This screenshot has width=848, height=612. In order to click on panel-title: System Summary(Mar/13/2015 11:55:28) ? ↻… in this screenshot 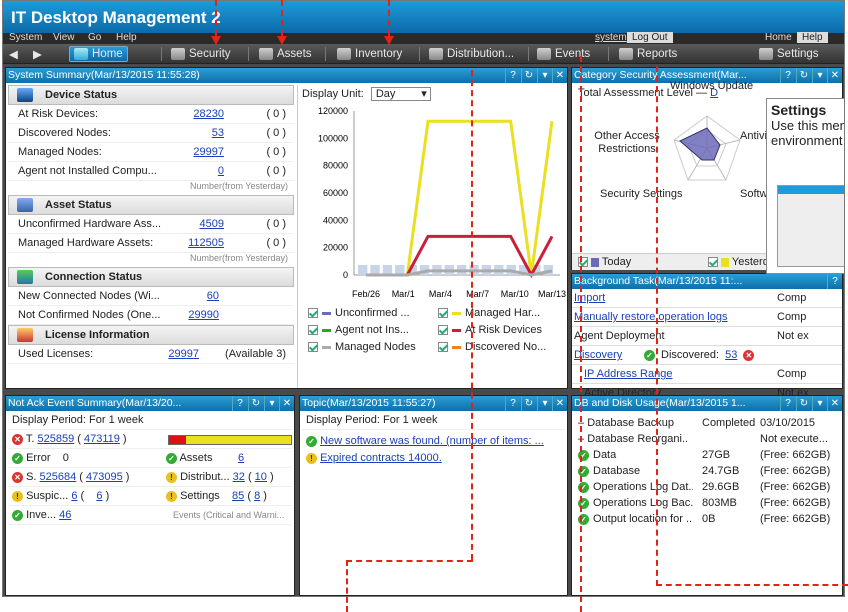, I will do `click(286, 75)`.